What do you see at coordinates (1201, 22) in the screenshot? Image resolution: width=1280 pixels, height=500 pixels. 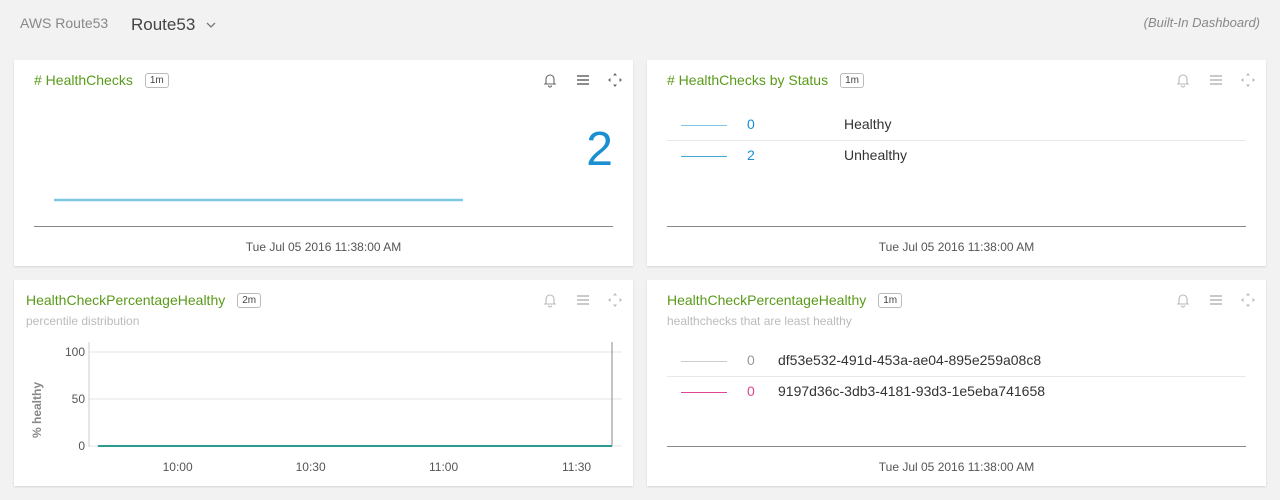 I see `builtin-dashboard-label: (Built-In Dashboard)` at bounding box center [1201, 22].